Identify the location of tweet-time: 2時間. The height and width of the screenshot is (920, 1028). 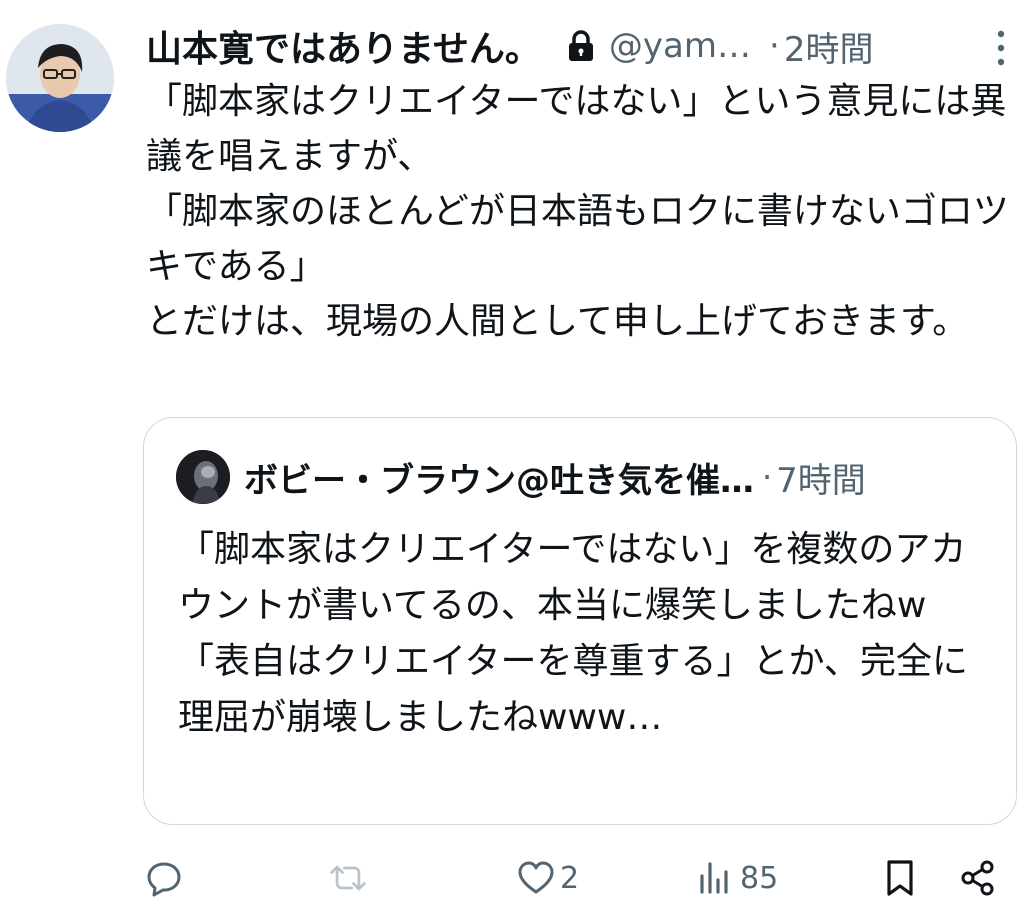
(829, 46).